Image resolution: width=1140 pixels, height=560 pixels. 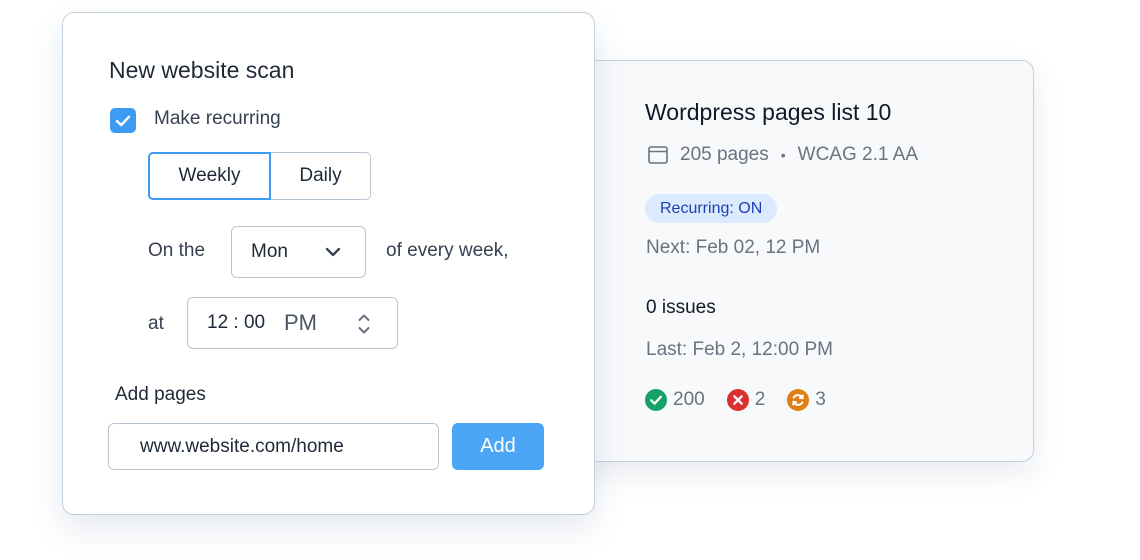 I want to click on weekly-option: Weekly, so click(x=209, y=176).